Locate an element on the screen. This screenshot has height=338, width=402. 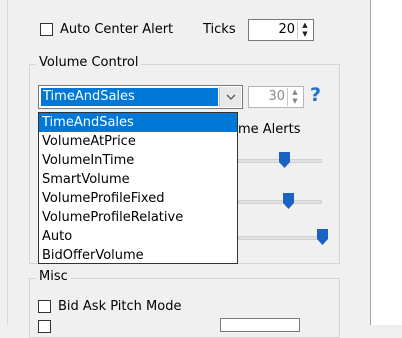
chevron-down-icon is located at coordinates (230, 97).